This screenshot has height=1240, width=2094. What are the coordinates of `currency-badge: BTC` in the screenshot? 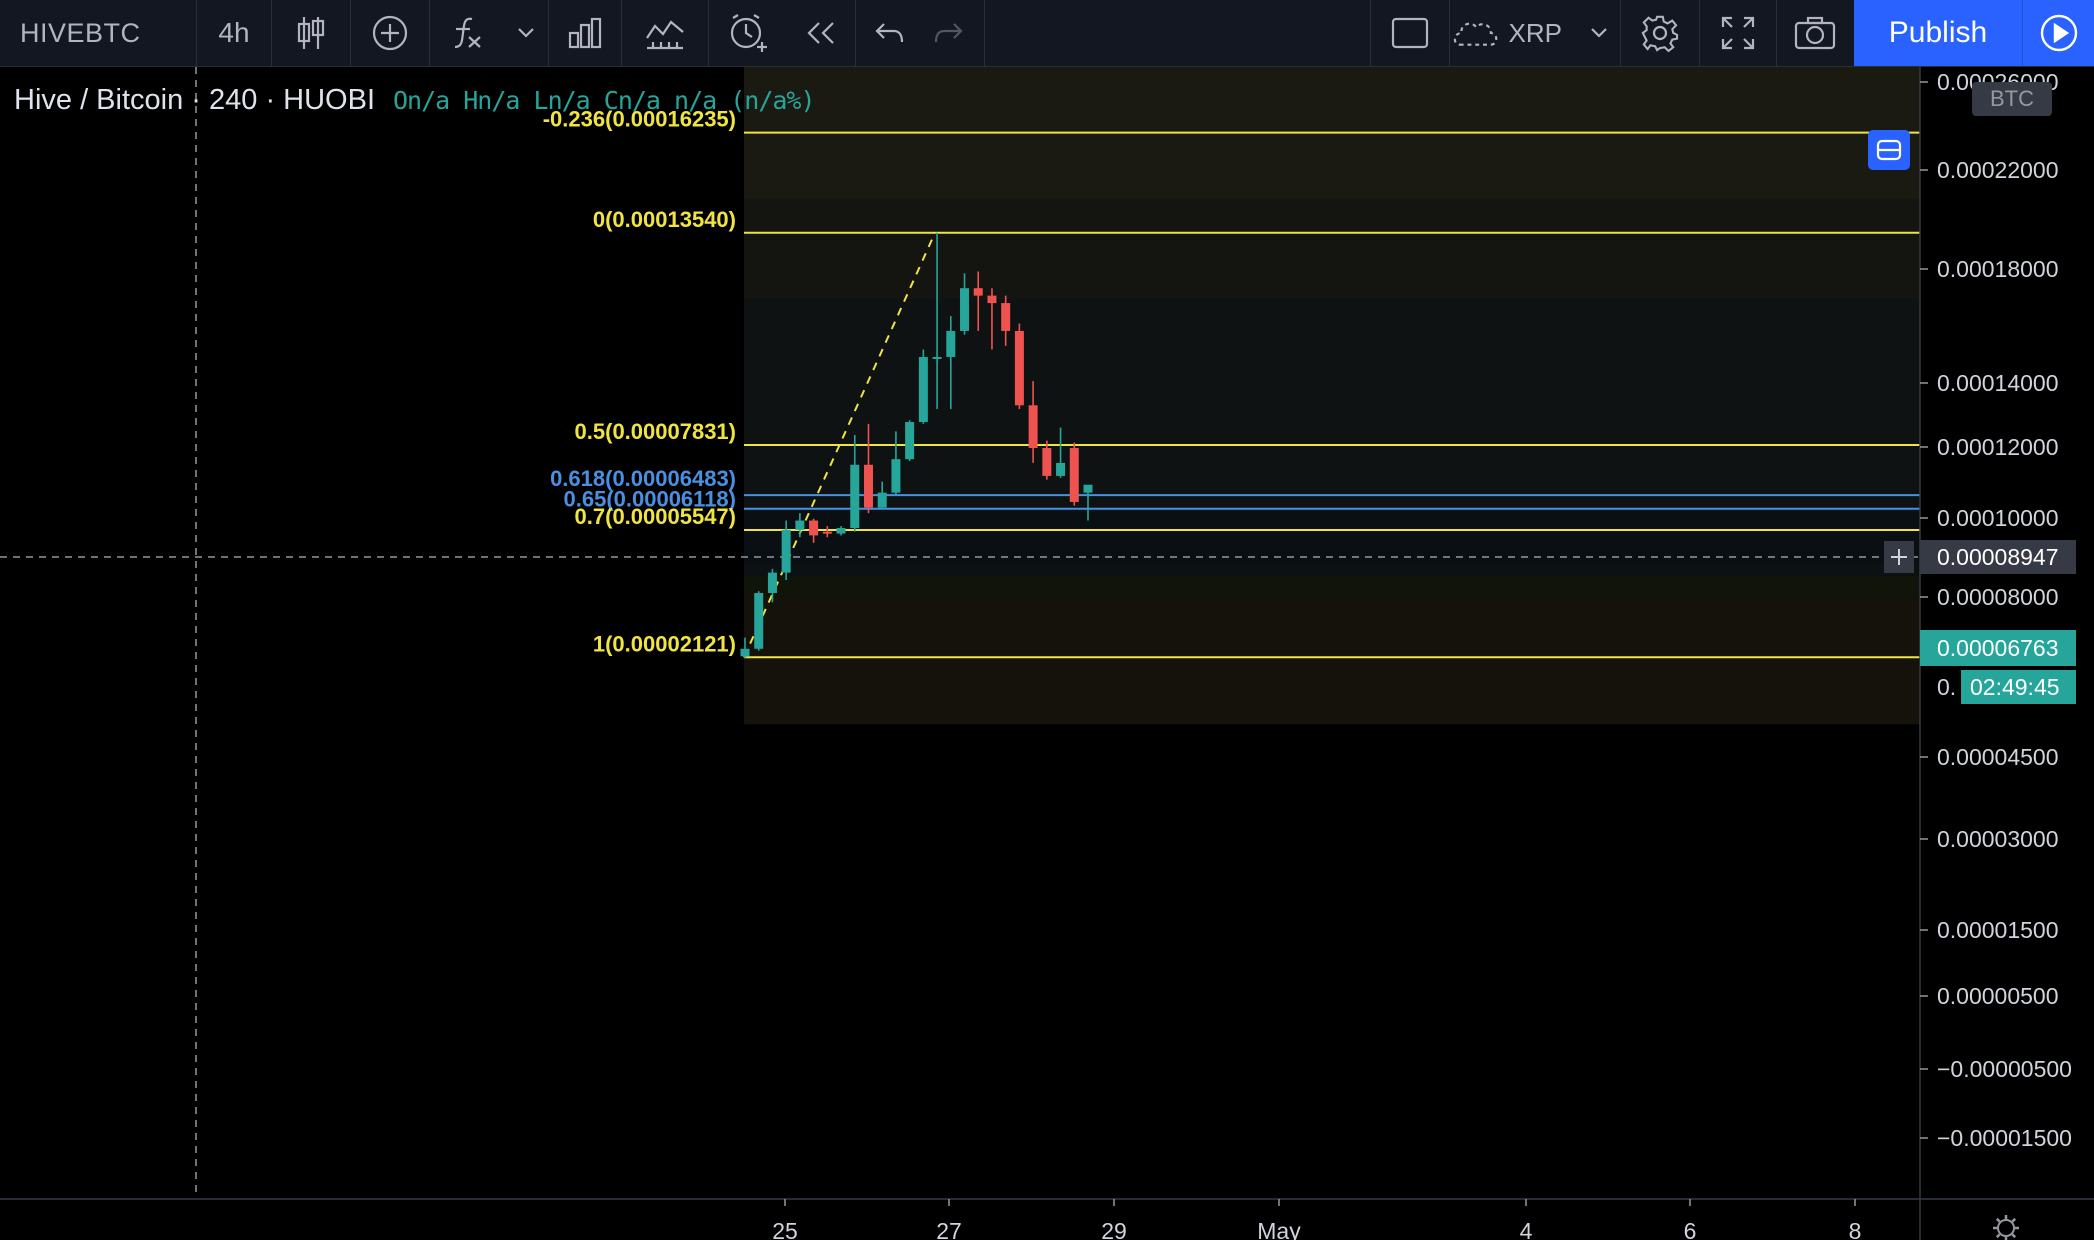 It's located at (2012, 99).